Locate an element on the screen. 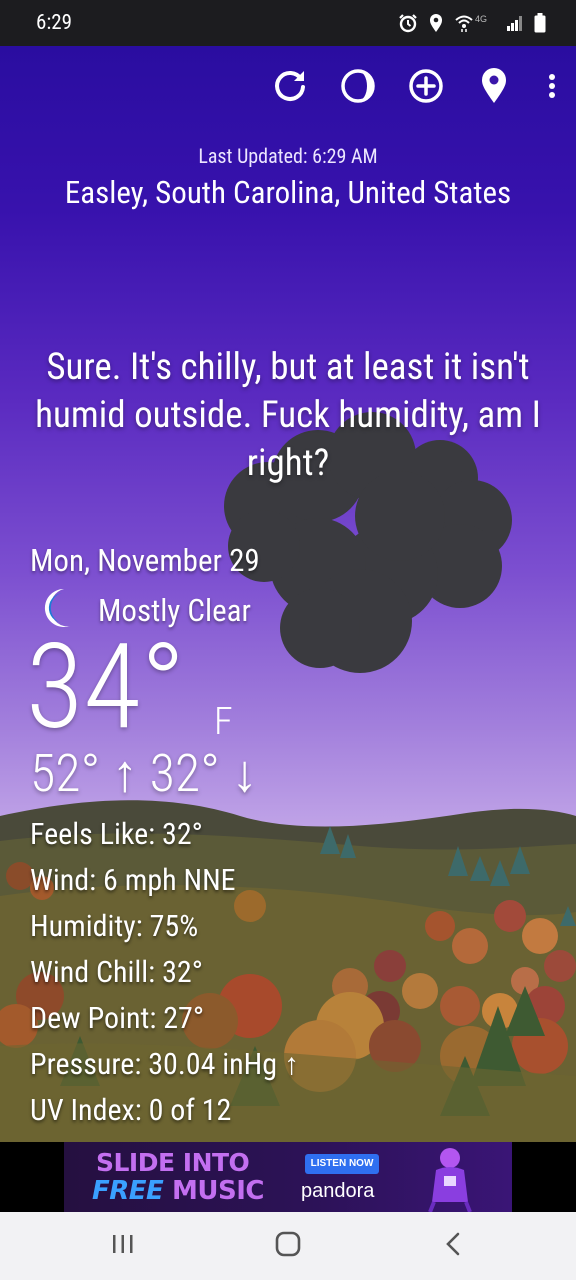 The height and width of the screenshot is (1280, 576). last-updated: Last Updated: 6:29 AM is located at coordinates (288, 156).